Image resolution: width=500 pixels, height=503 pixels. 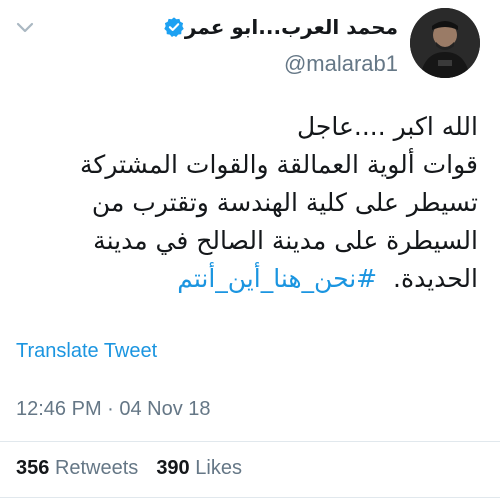 I want to click on author-name-row: محمد العرب...ابو عمر, so click(x=277, y=27).